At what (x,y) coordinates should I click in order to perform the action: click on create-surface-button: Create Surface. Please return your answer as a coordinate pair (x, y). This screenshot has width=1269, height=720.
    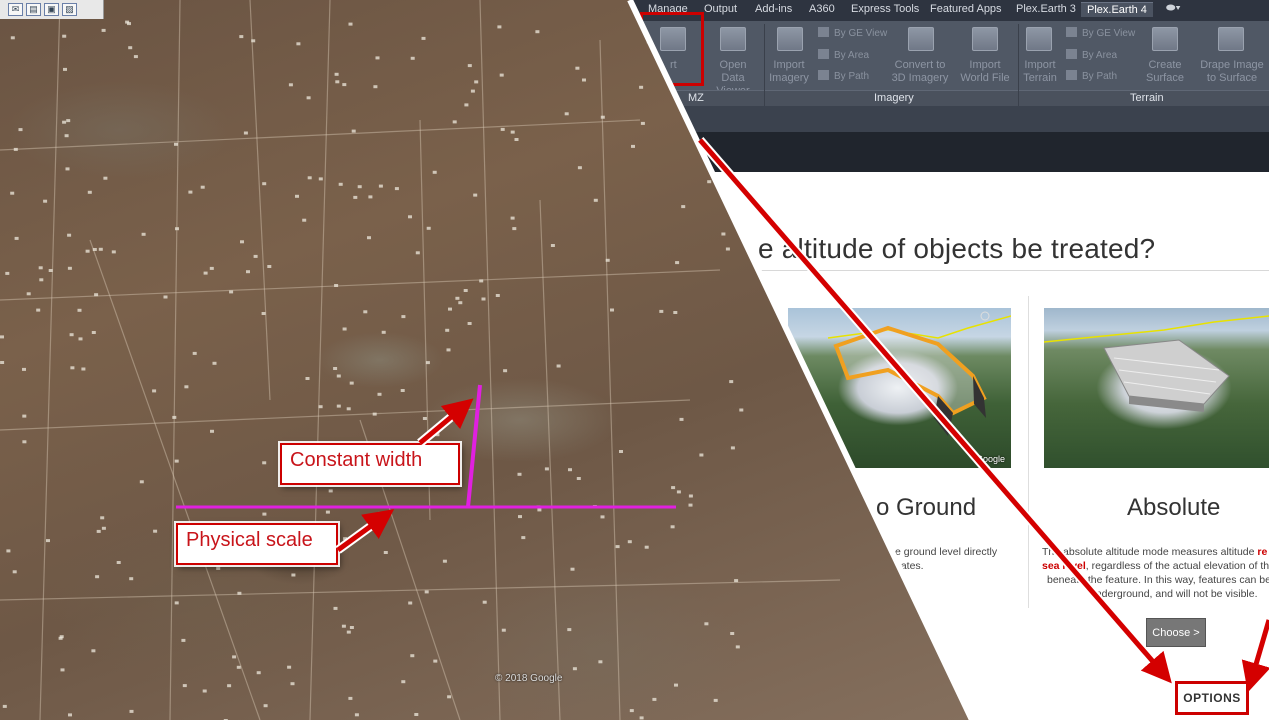
    Looking at the image, I should click on (1165, 72).